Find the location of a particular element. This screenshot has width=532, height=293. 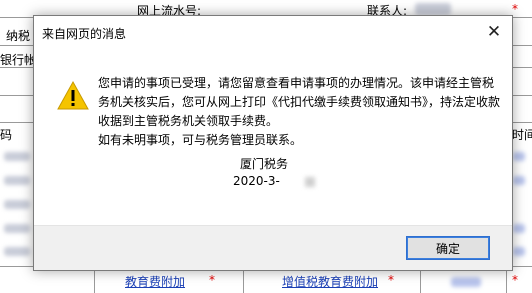

taxpayer-label: 纳税 is located at coordinates (18, 36).